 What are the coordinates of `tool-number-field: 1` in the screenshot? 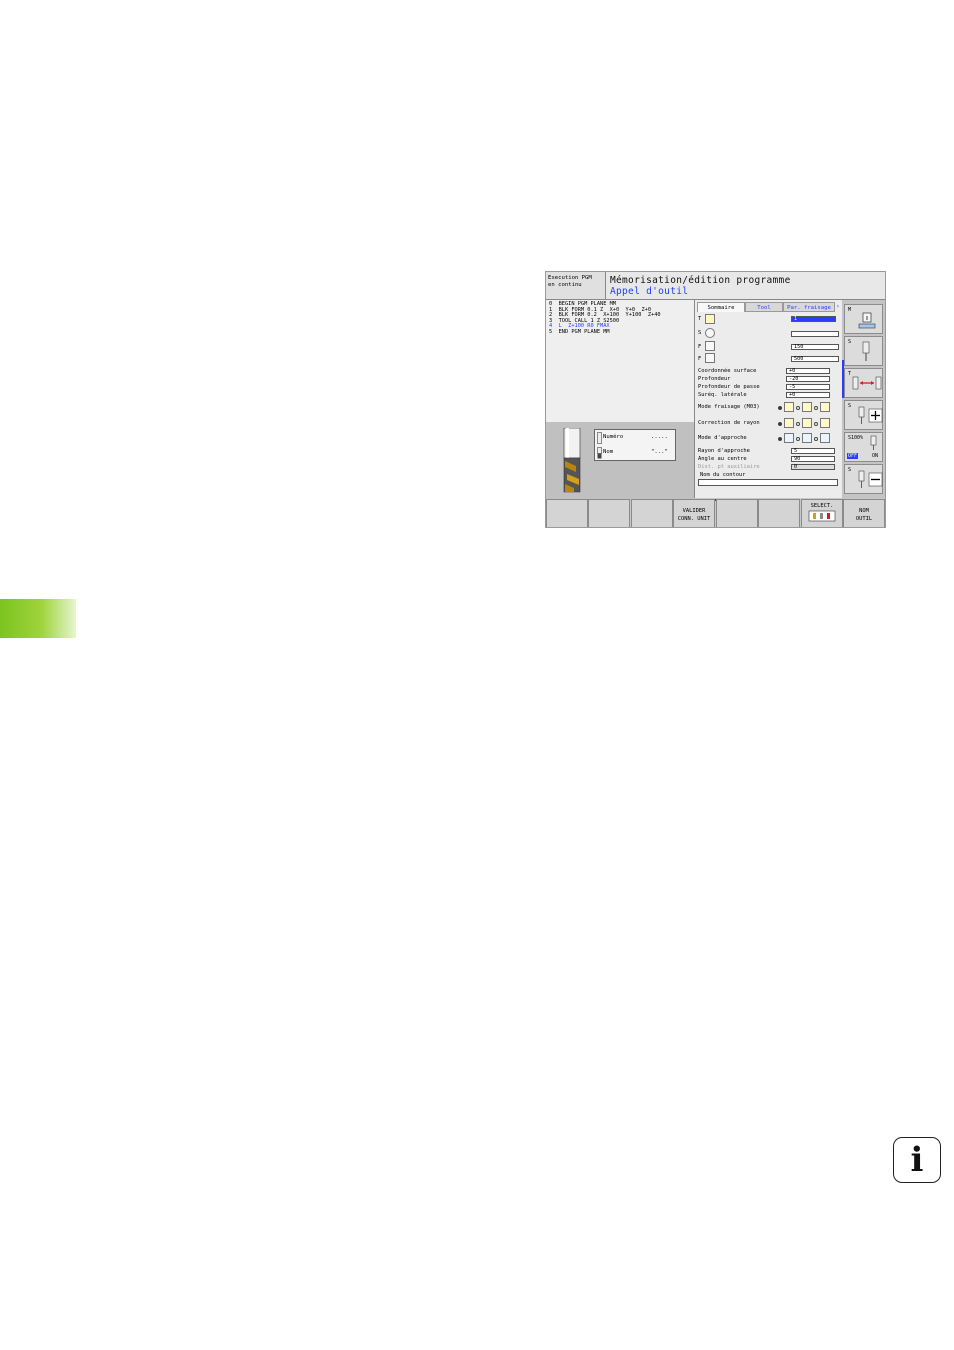 It's located at (813, 319).